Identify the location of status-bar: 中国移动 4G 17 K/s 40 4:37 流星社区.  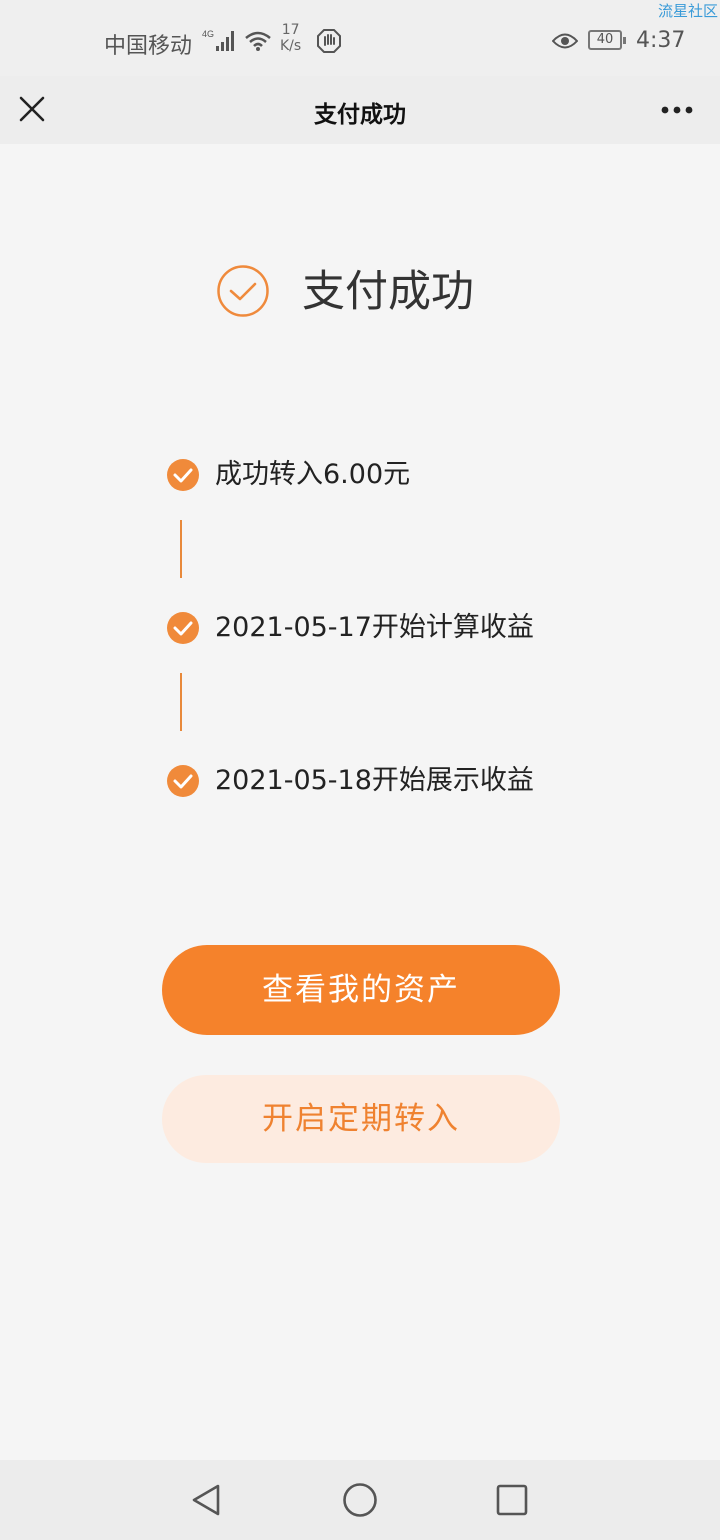
(360, 38).